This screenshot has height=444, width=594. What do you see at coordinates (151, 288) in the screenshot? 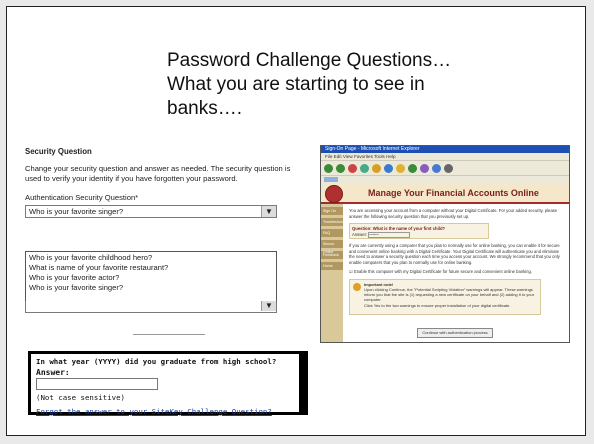
I see `option-item: Who is your favorite singer?` at bounding box center [151, 288].